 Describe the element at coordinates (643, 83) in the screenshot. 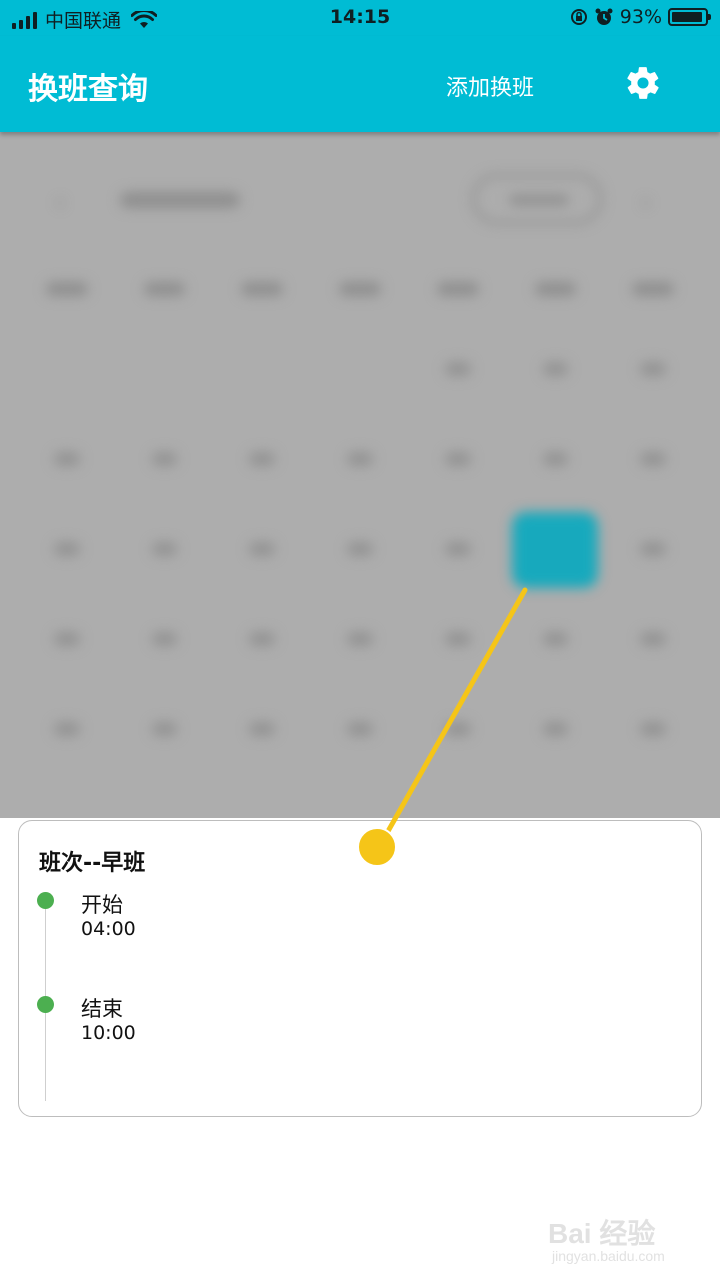

I see `gear-icon` at that location.